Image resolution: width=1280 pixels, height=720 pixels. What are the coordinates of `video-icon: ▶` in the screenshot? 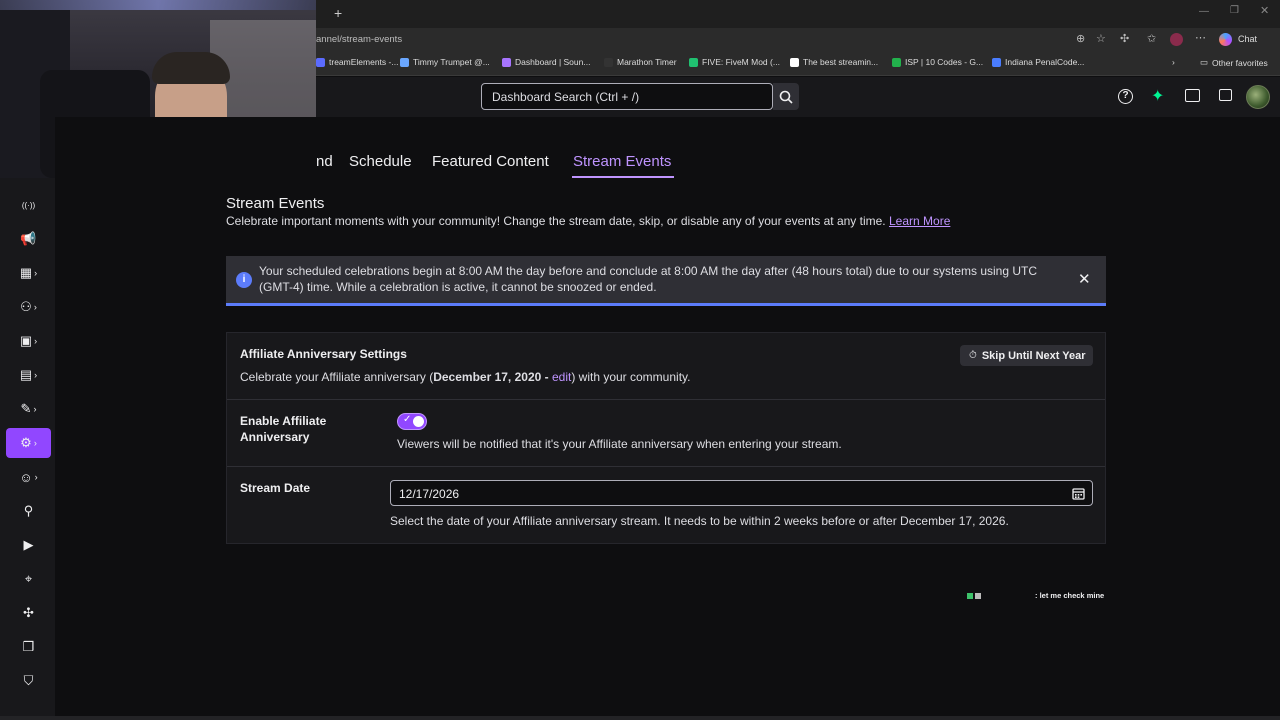 It's located at (28, 544).